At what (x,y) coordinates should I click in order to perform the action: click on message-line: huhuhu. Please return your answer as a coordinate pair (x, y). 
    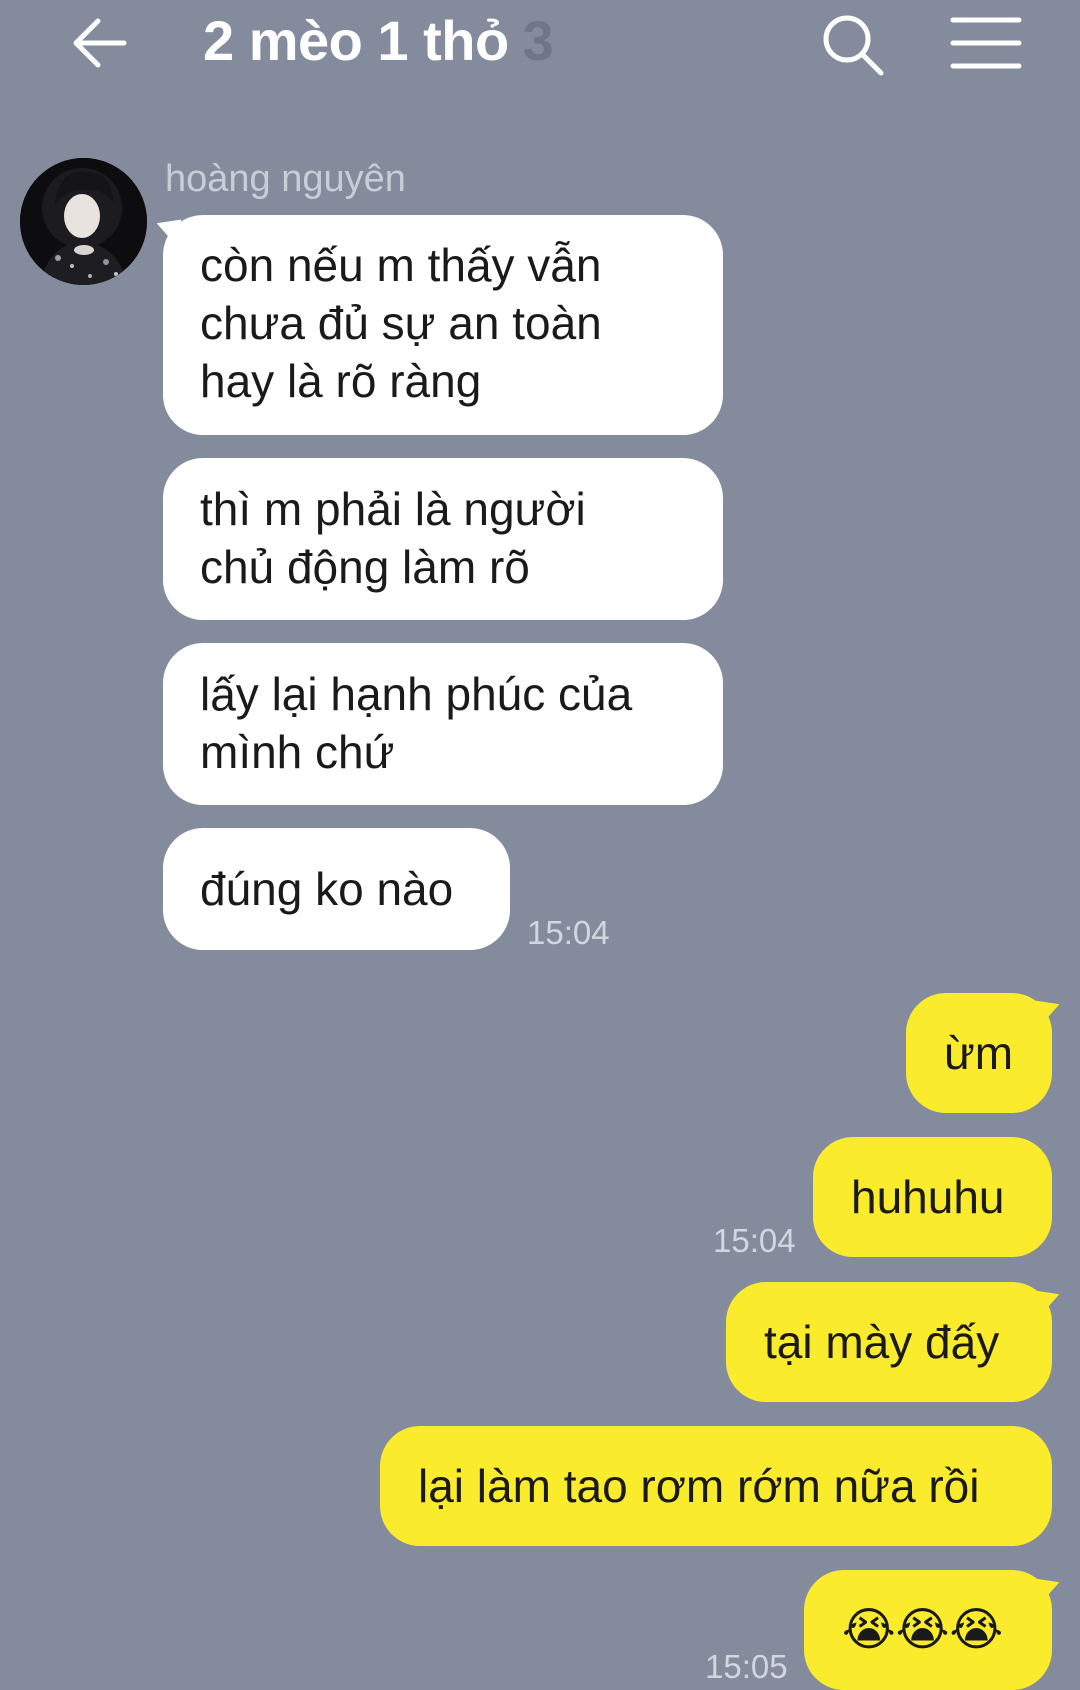
    Looking at the image, I should click on (928, 1197).